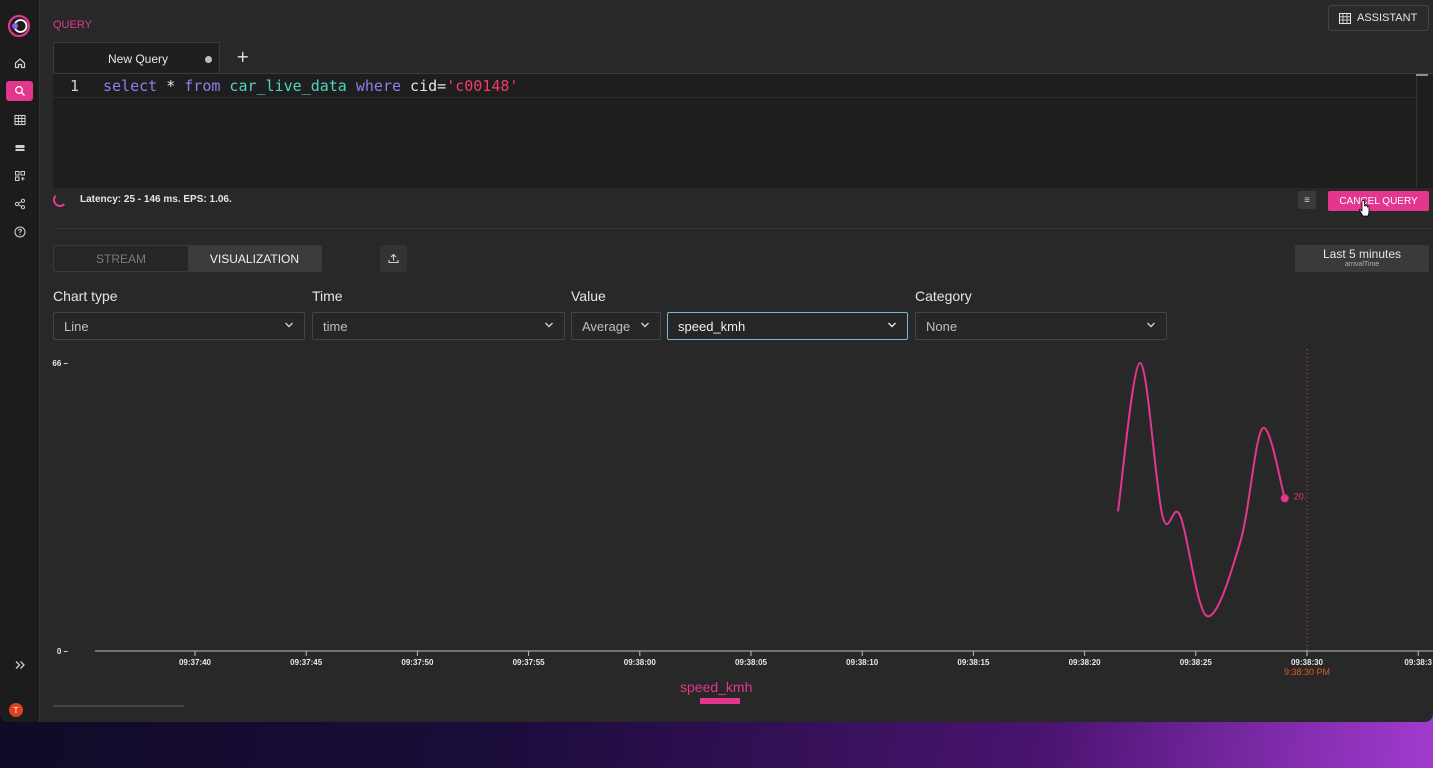 This screenshot has height=768, width=1433. Describe the element at coordinates (606, 326) in the screenshot. I see `aggregation-value: Average` at that location.